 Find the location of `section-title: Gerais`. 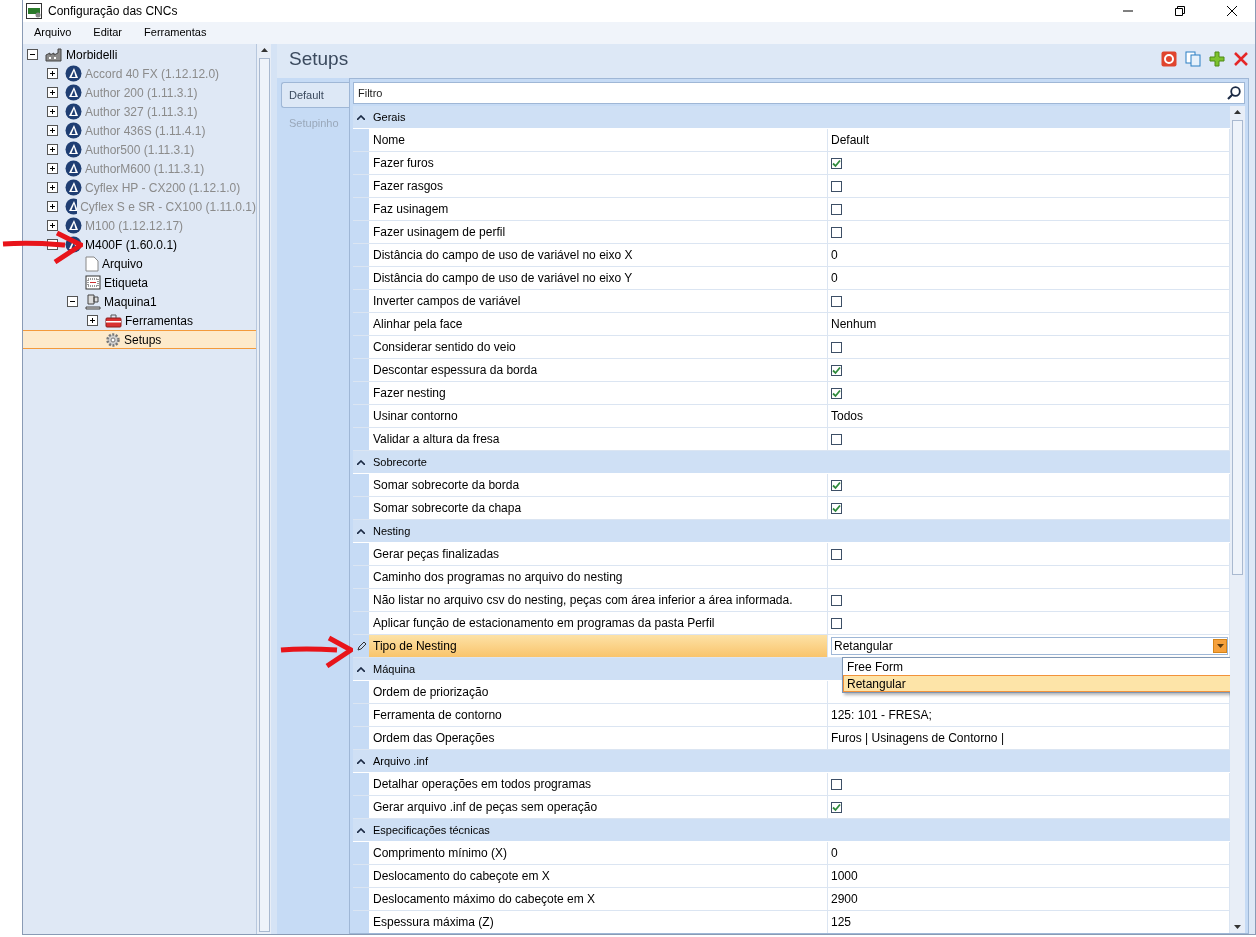

section-title: Gerais is located at coordinates (389, 117).